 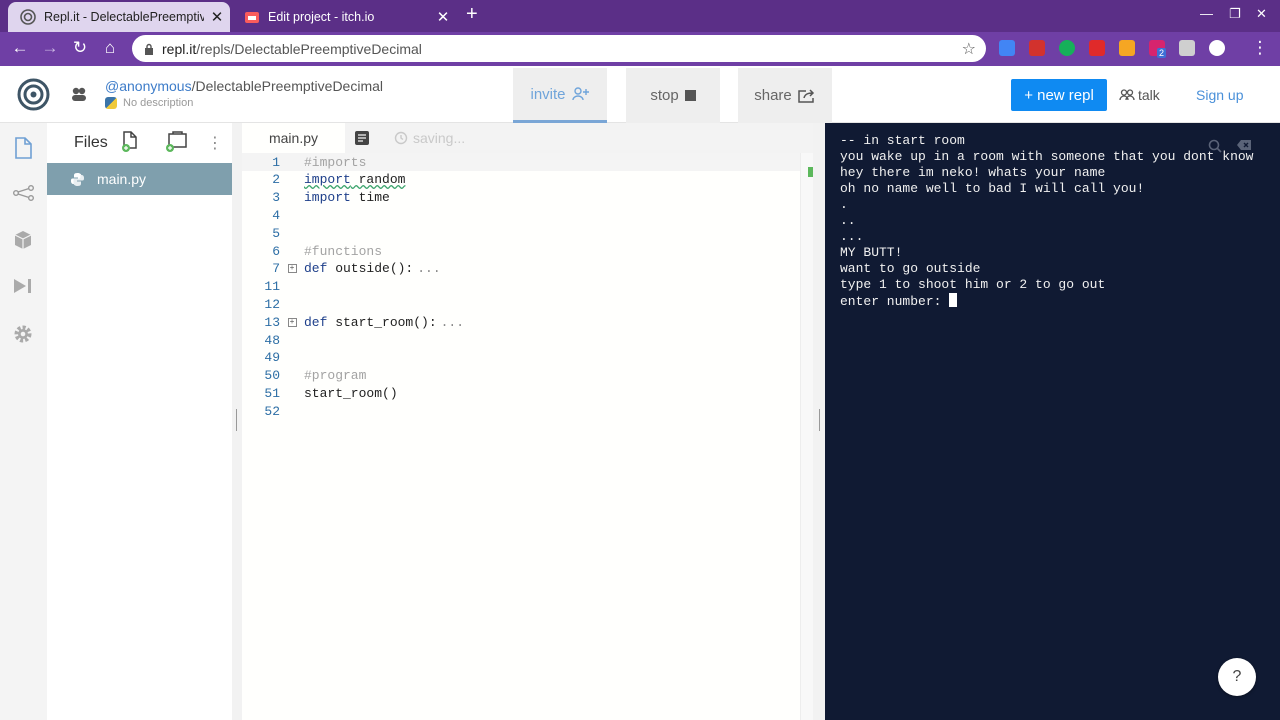 What do you see at coordinates (522, 251) in the screenshot?
I see `code-line: 6 #functions` at bounding box center [522, 251].